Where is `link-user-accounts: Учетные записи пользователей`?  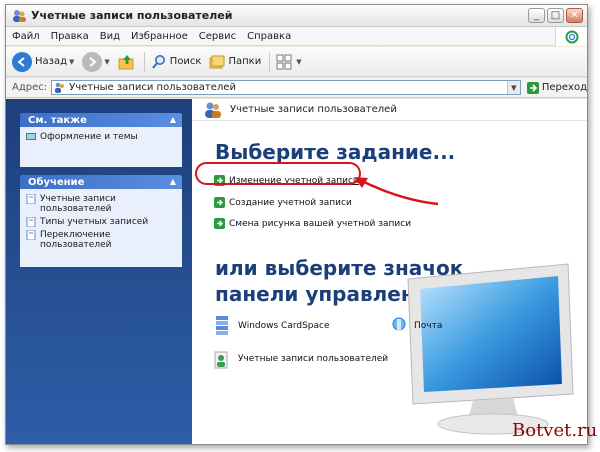 link-user-accounts: Учетные записи пользователей is located at coordinates (101, 204).